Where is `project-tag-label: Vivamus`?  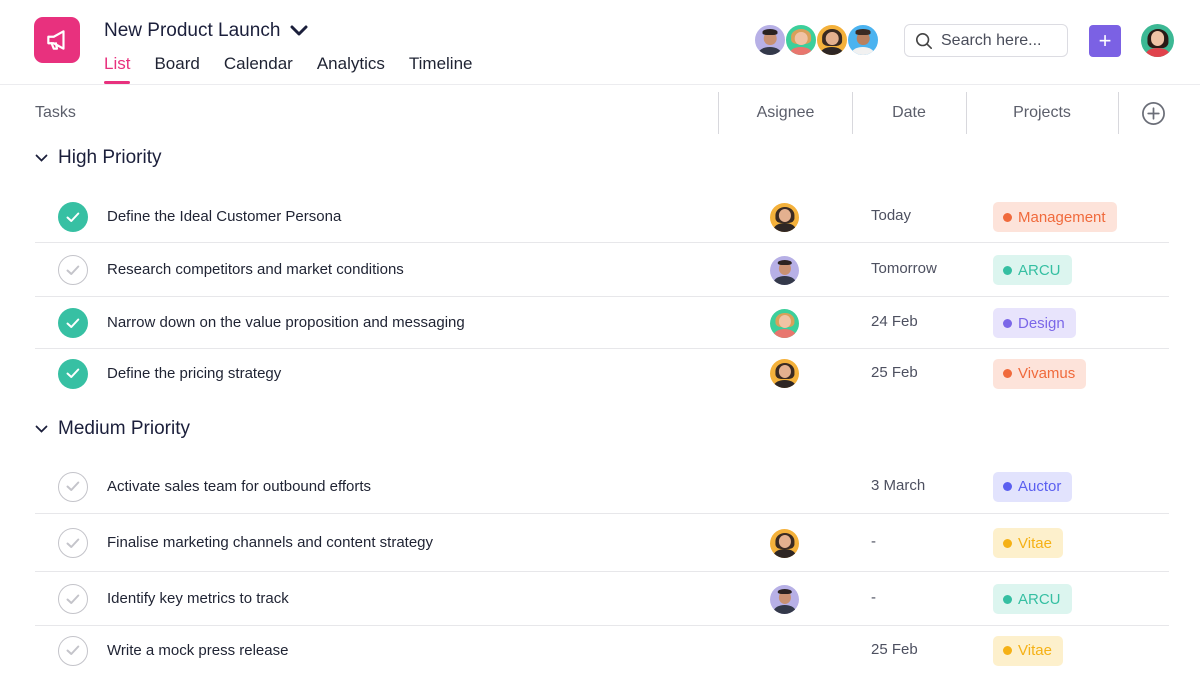 project-tag-label: Vivamus is located at coordinates (1047, 373).